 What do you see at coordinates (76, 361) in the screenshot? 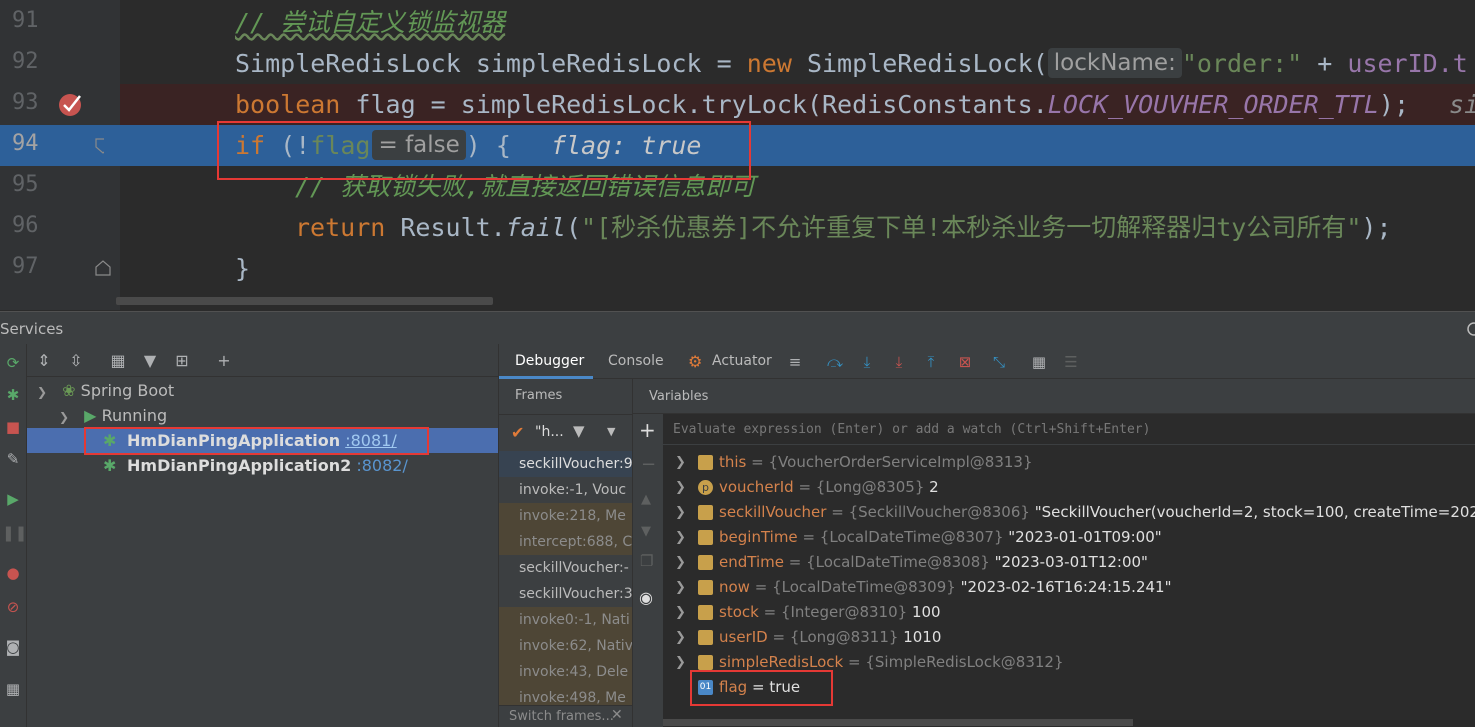
I see `collapse-all-icon: ⇳` at bounding box center [76, 361].